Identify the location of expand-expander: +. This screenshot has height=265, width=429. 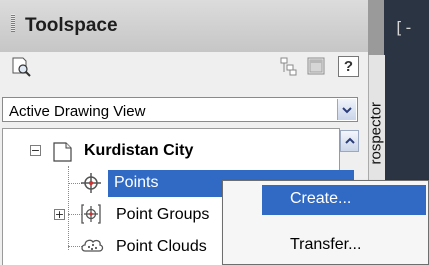
(59, 214).